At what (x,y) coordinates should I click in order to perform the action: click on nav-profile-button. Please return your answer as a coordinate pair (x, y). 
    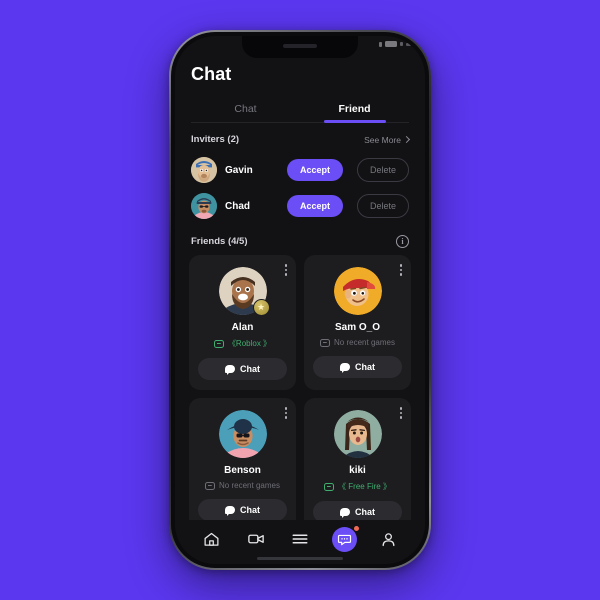
    Looking at the image, I should click on (389, 539).